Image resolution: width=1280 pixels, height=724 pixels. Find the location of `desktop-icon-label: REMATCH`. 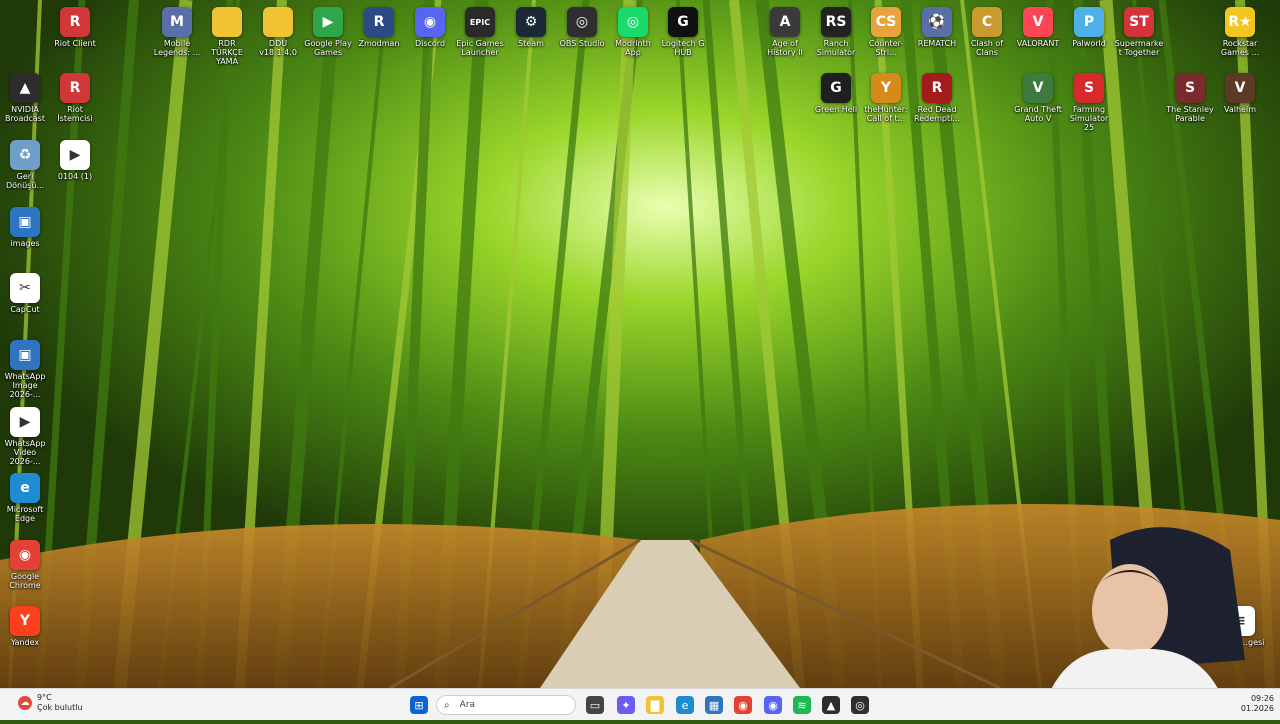

desktop-icon-label: REMATCH is located at coordinates (937, 43).